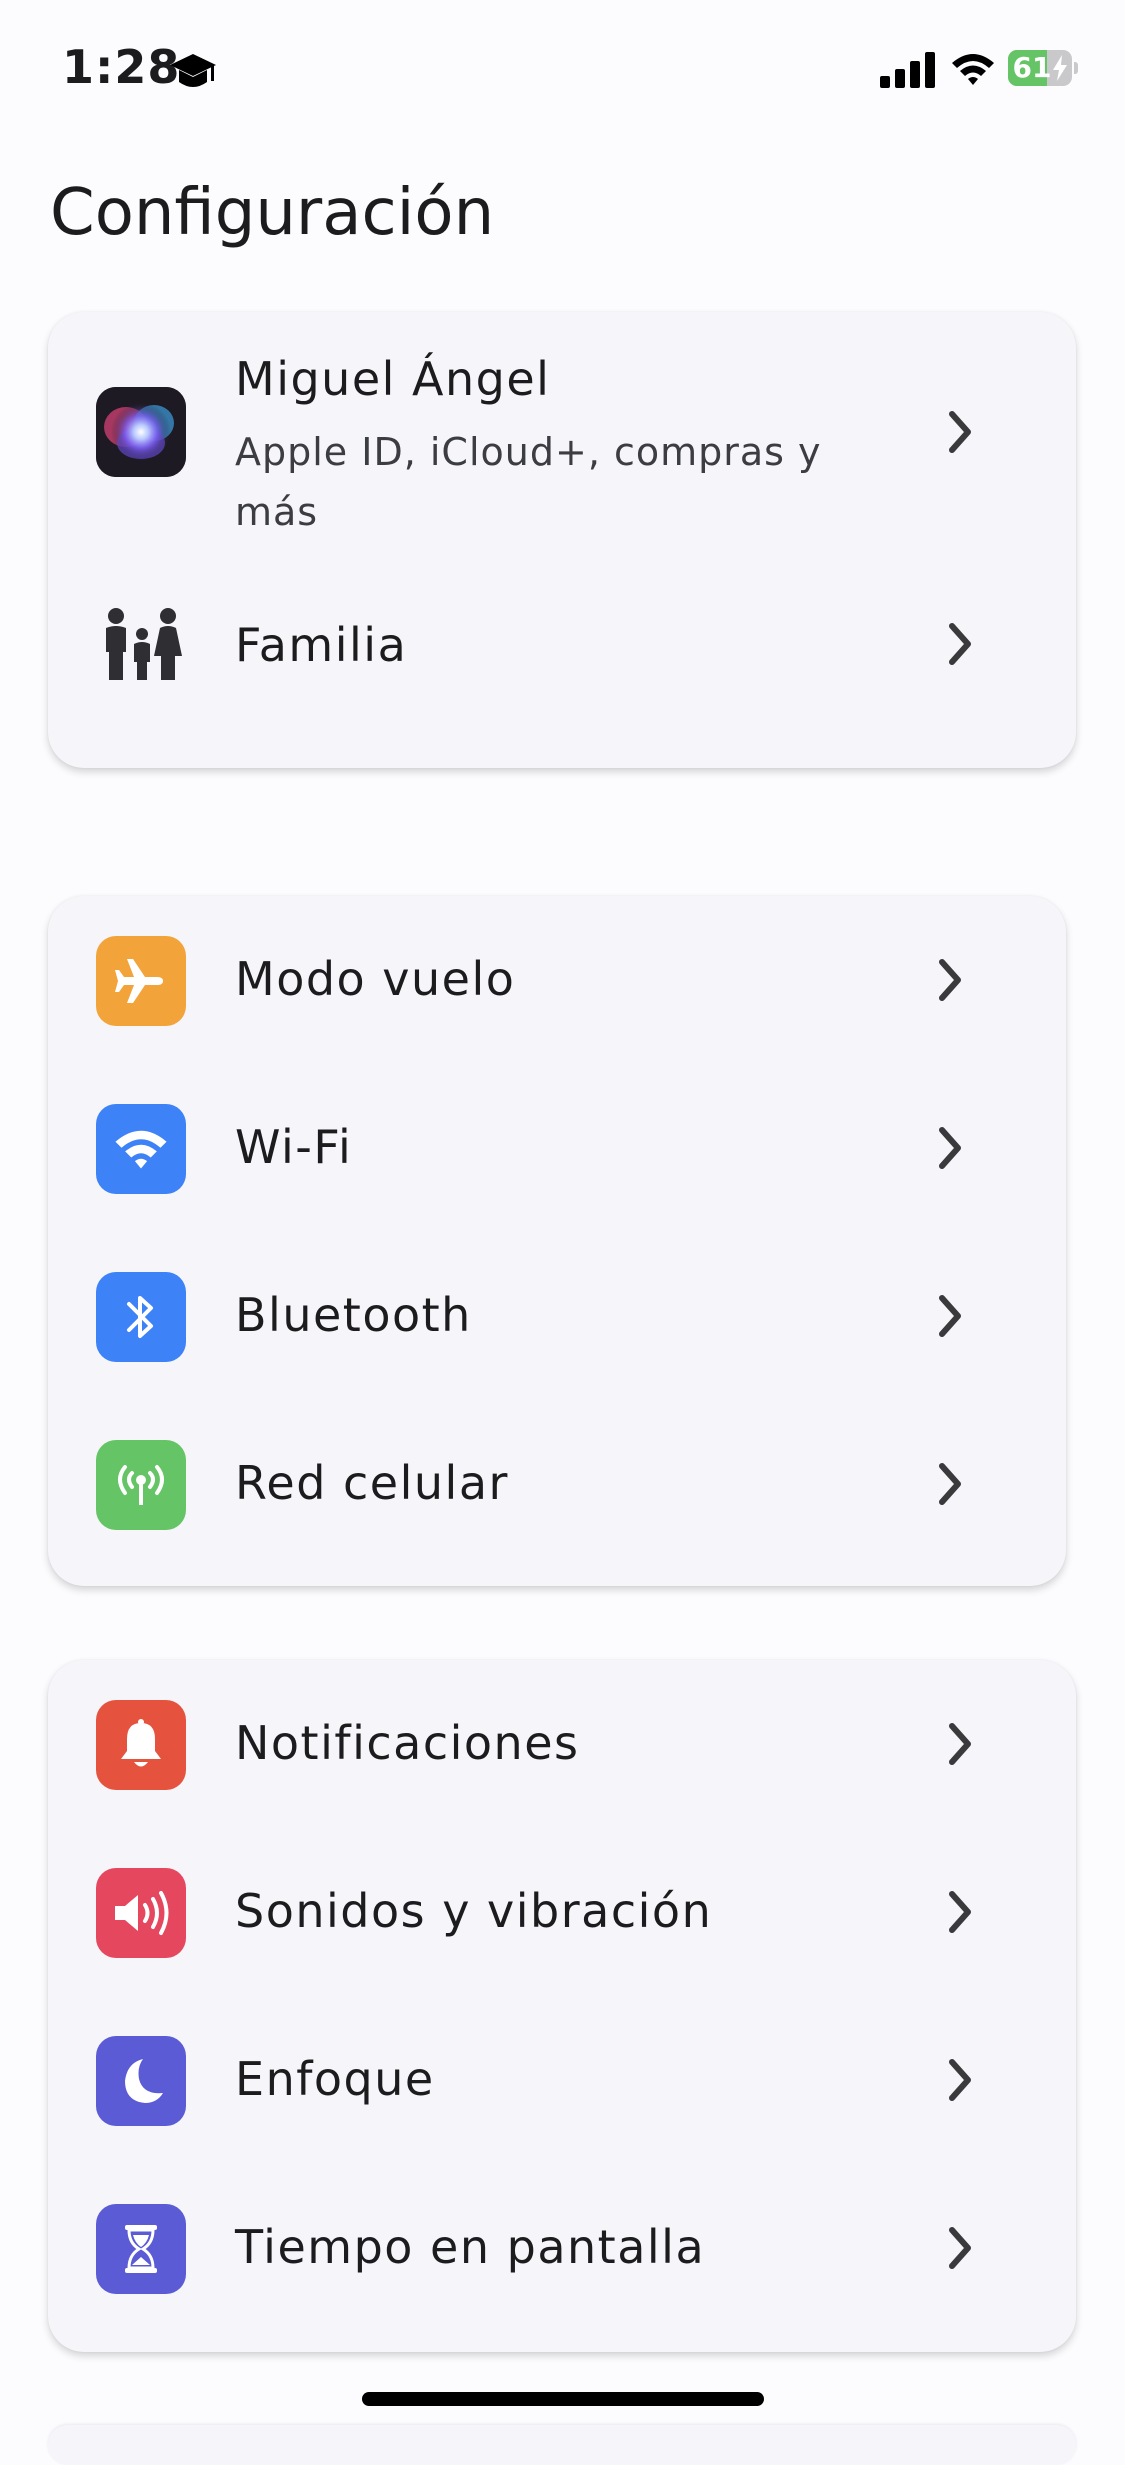 The image size is (1125, 2465). Describe the element at coordinates (557, 980) in the screenshot. I see `settings-row-airplane-mode: Modo vuelo` at that location.